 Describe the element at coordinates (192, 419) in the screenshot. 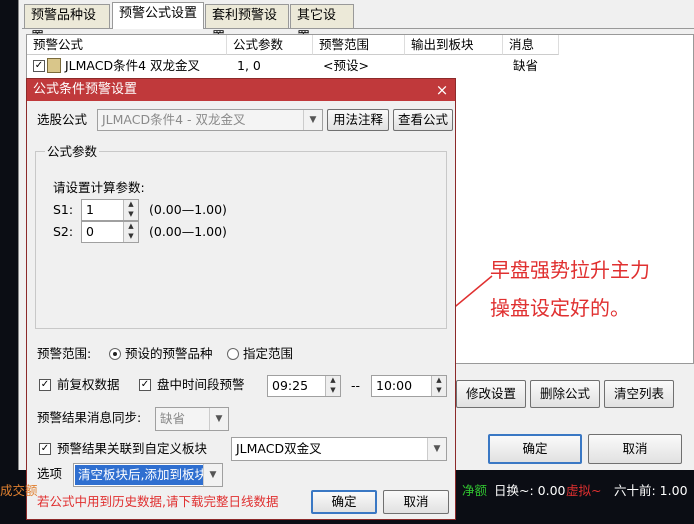

I see `sync-select: 缺省 ▼` at that location.